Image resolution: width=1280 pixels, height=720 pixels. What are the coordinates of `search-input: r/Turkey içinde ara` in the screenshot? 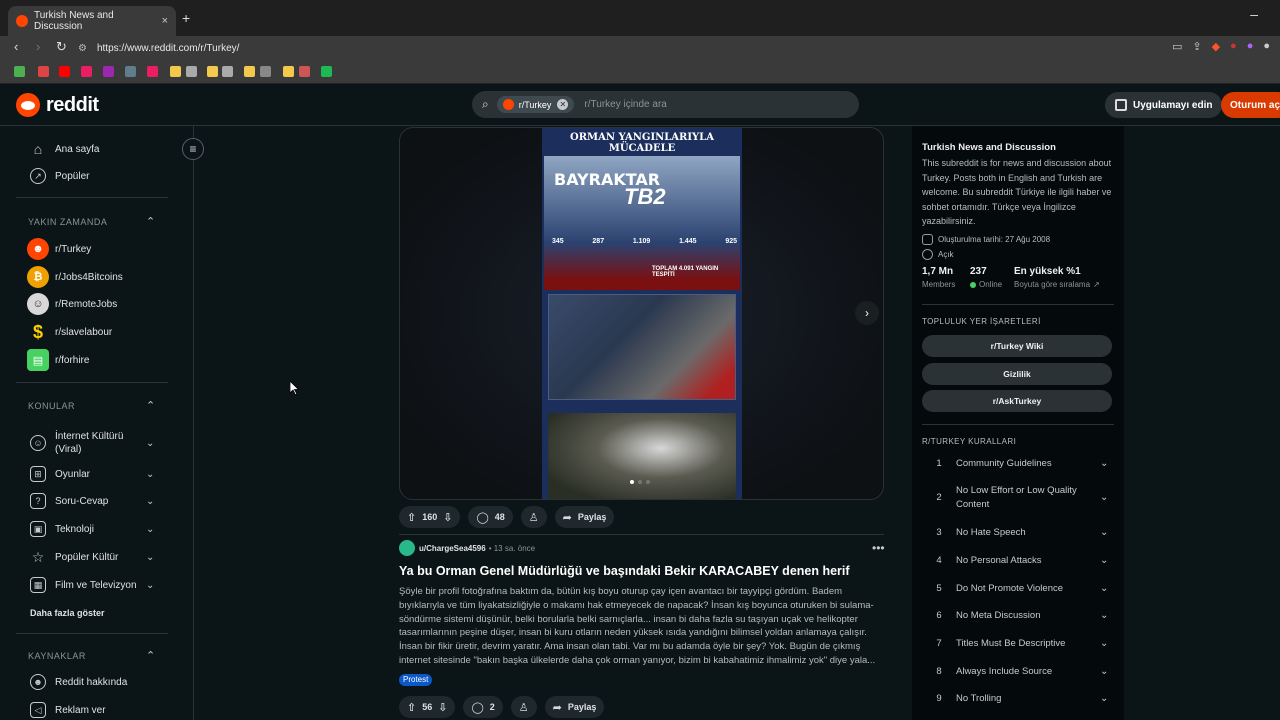 It's located at (625, 104).